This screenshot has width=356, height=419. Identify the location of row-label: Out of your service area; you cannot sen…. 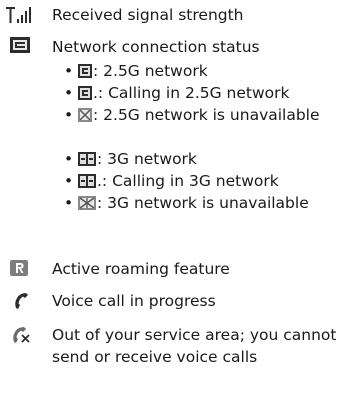
(194, 346).